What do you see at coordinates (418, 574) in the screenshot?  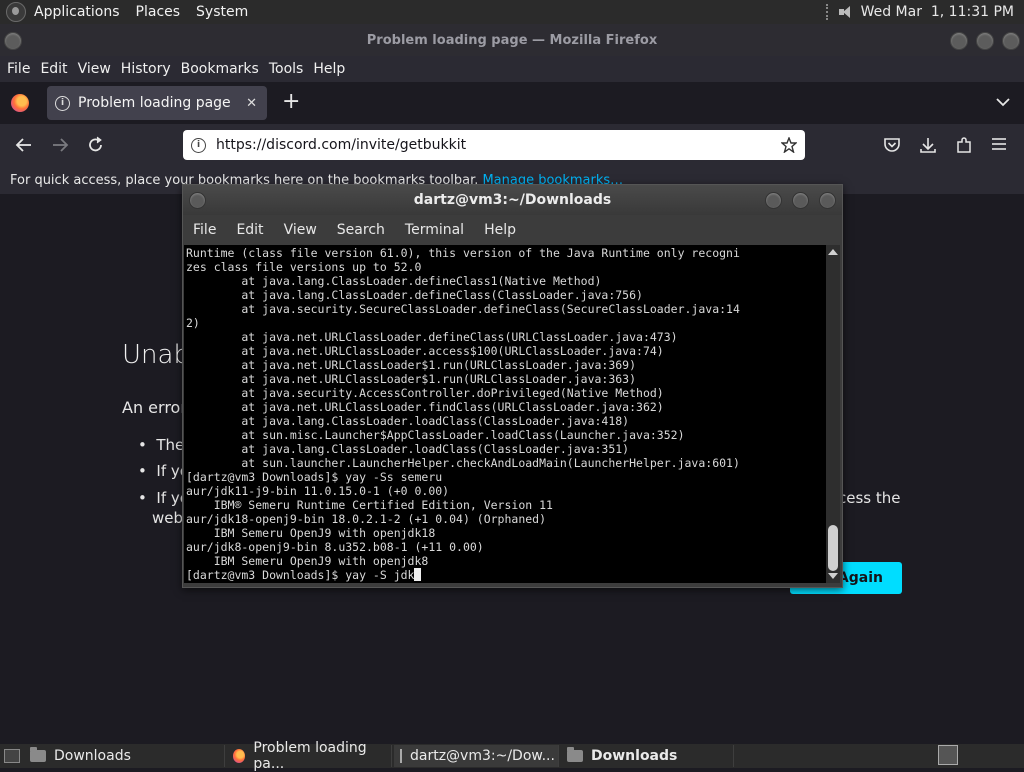 I see `terminal-cursor` at bounding box center [418, 574].